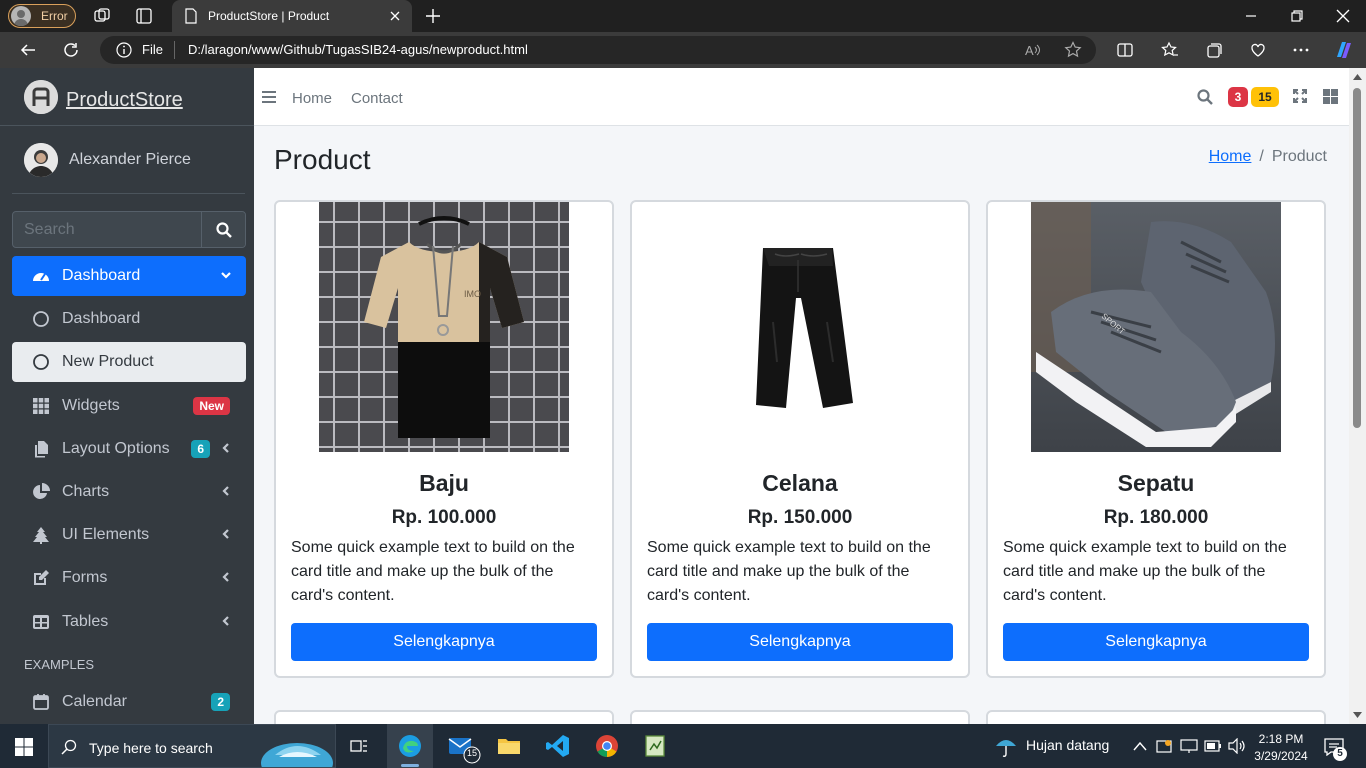  Describe the element at coordinates (226, 275) in the screenshot. I see `chevron-down-icon` at that location.